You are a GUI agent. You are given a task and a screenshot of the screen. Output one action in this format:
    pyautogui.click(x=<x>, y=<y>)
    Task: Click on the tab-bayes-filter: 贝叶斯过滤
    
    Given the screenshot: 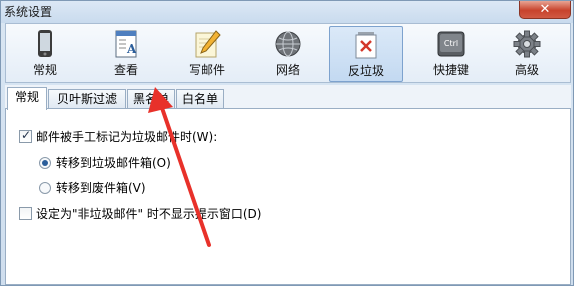 What is the action you would take?
    pyautogui.click(x=87, y=99)
    